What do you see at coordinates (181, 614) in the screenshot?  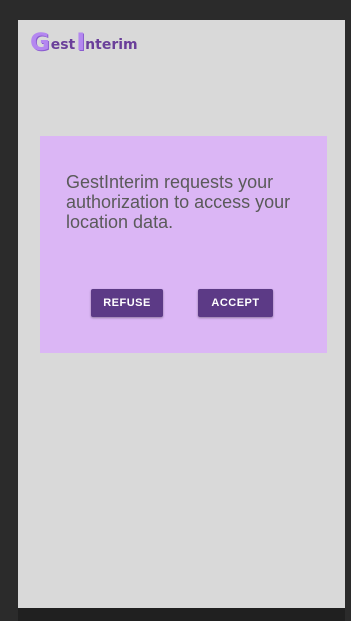 I see `bottom-bar` at bounding box center [181, 614].